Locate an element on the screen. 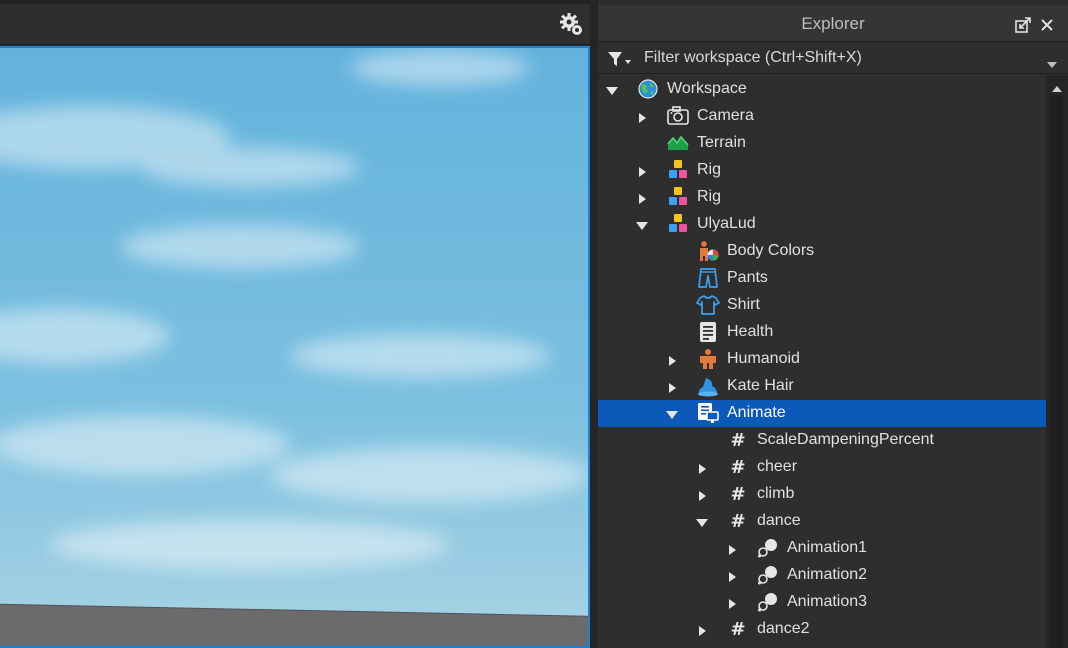  tree-item-animation2: Animation2 is located at coordinates (822, 575).